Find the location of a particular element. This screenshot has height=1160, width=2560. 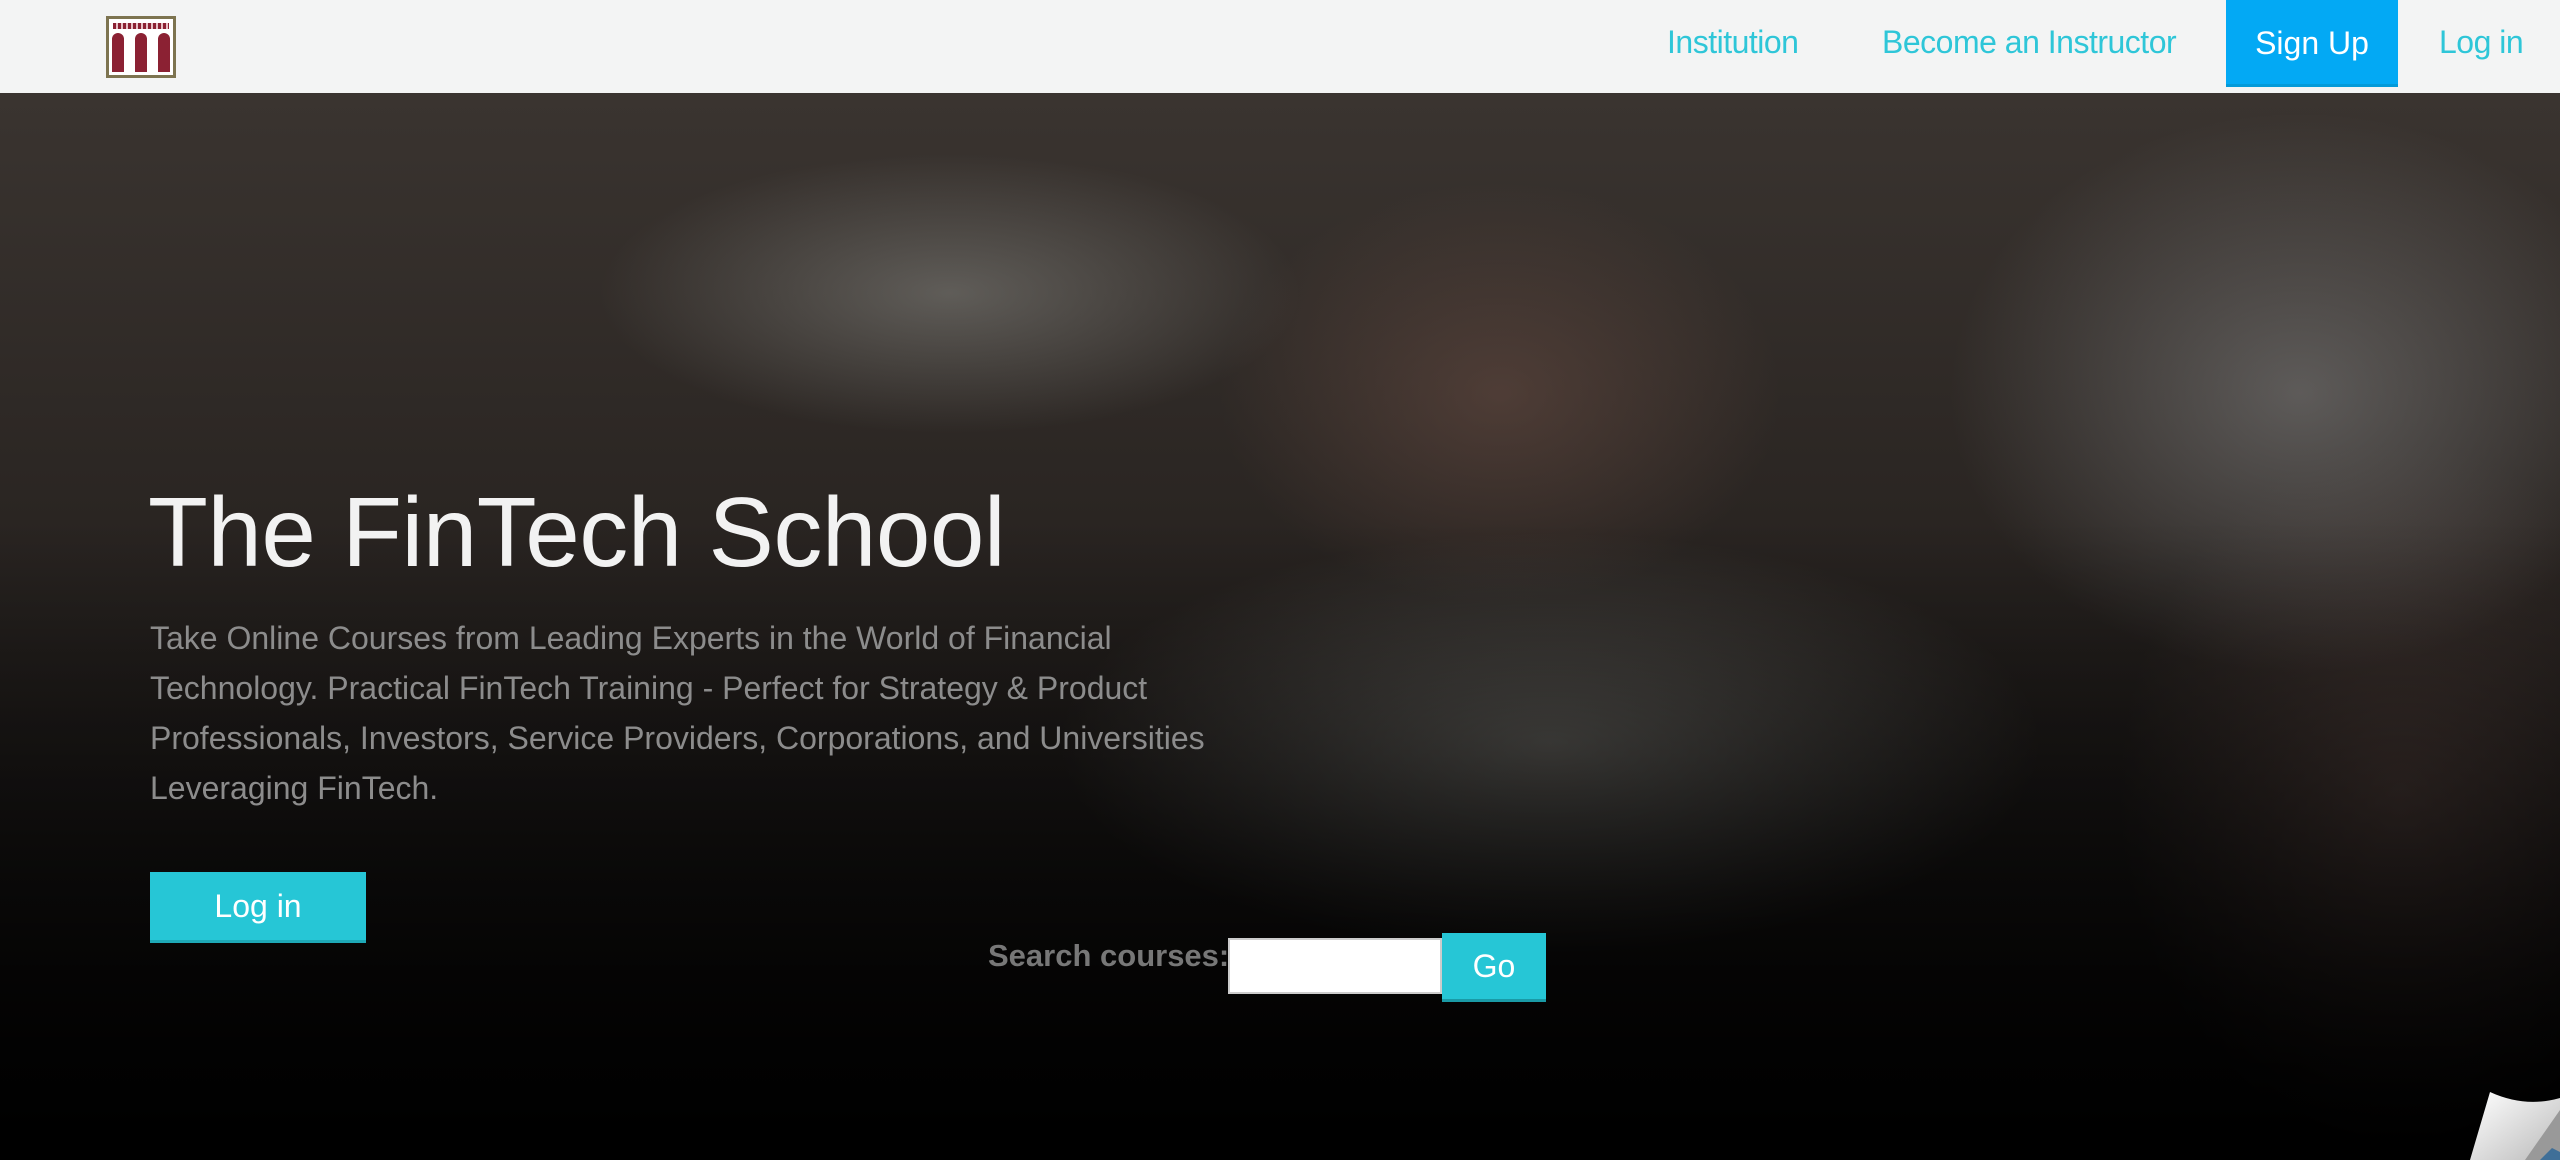

nav-become-instructor-link: Become an Instructor is located at coordinates (2029, 42).